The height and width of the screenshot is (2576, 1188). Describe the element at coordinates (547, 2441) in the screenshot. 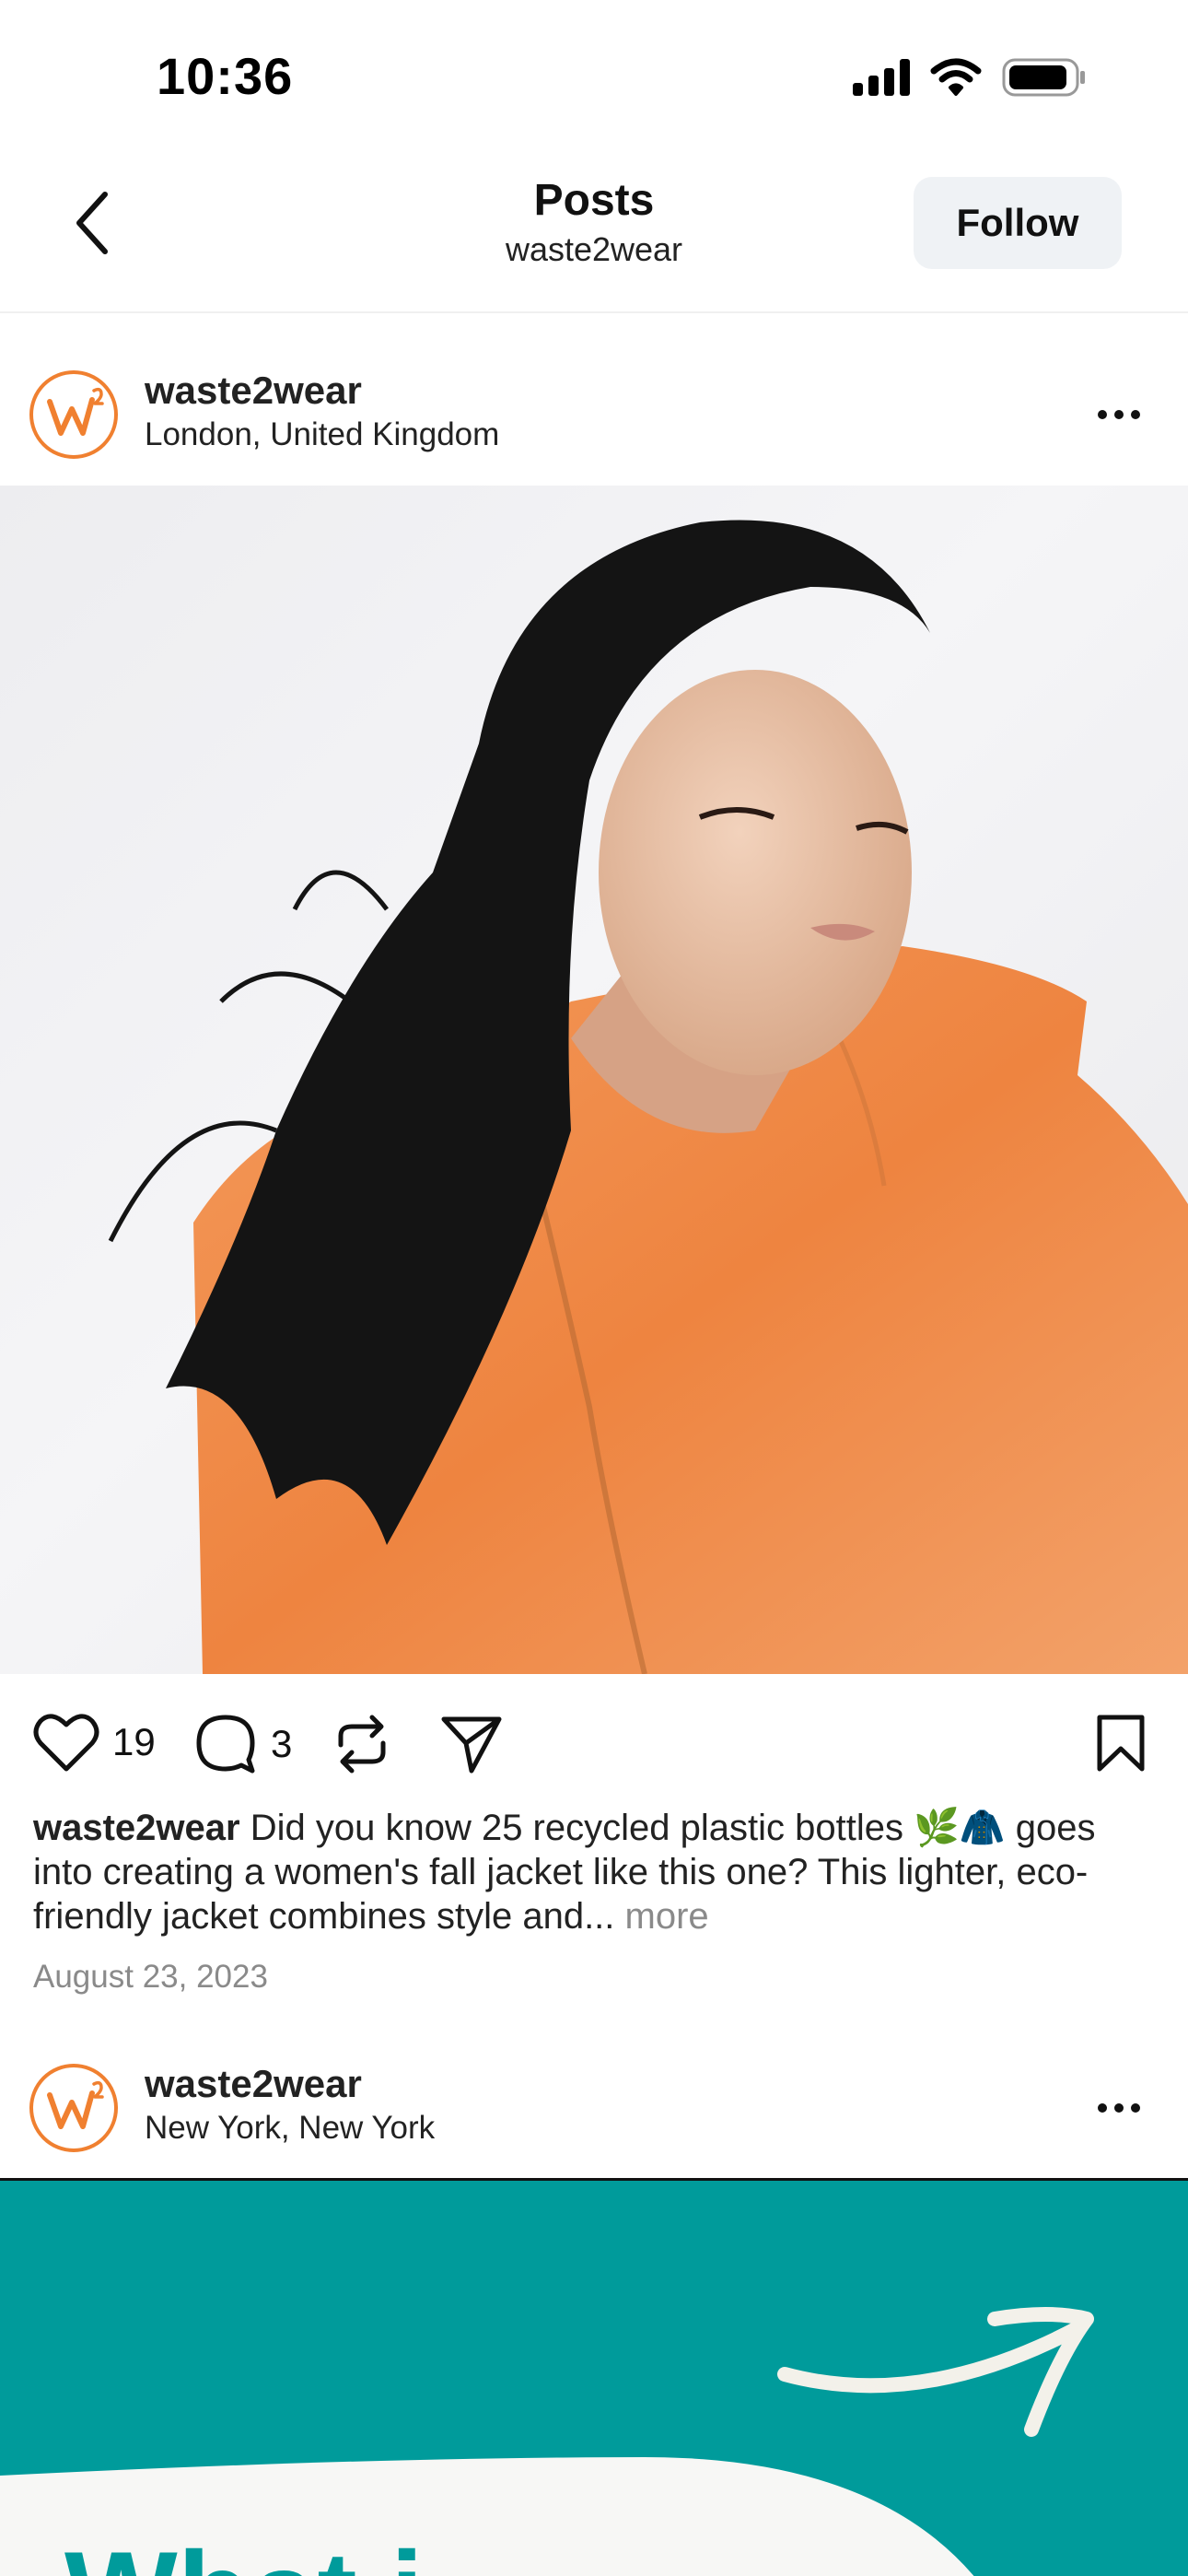

I see `teal-graphic` at that location.